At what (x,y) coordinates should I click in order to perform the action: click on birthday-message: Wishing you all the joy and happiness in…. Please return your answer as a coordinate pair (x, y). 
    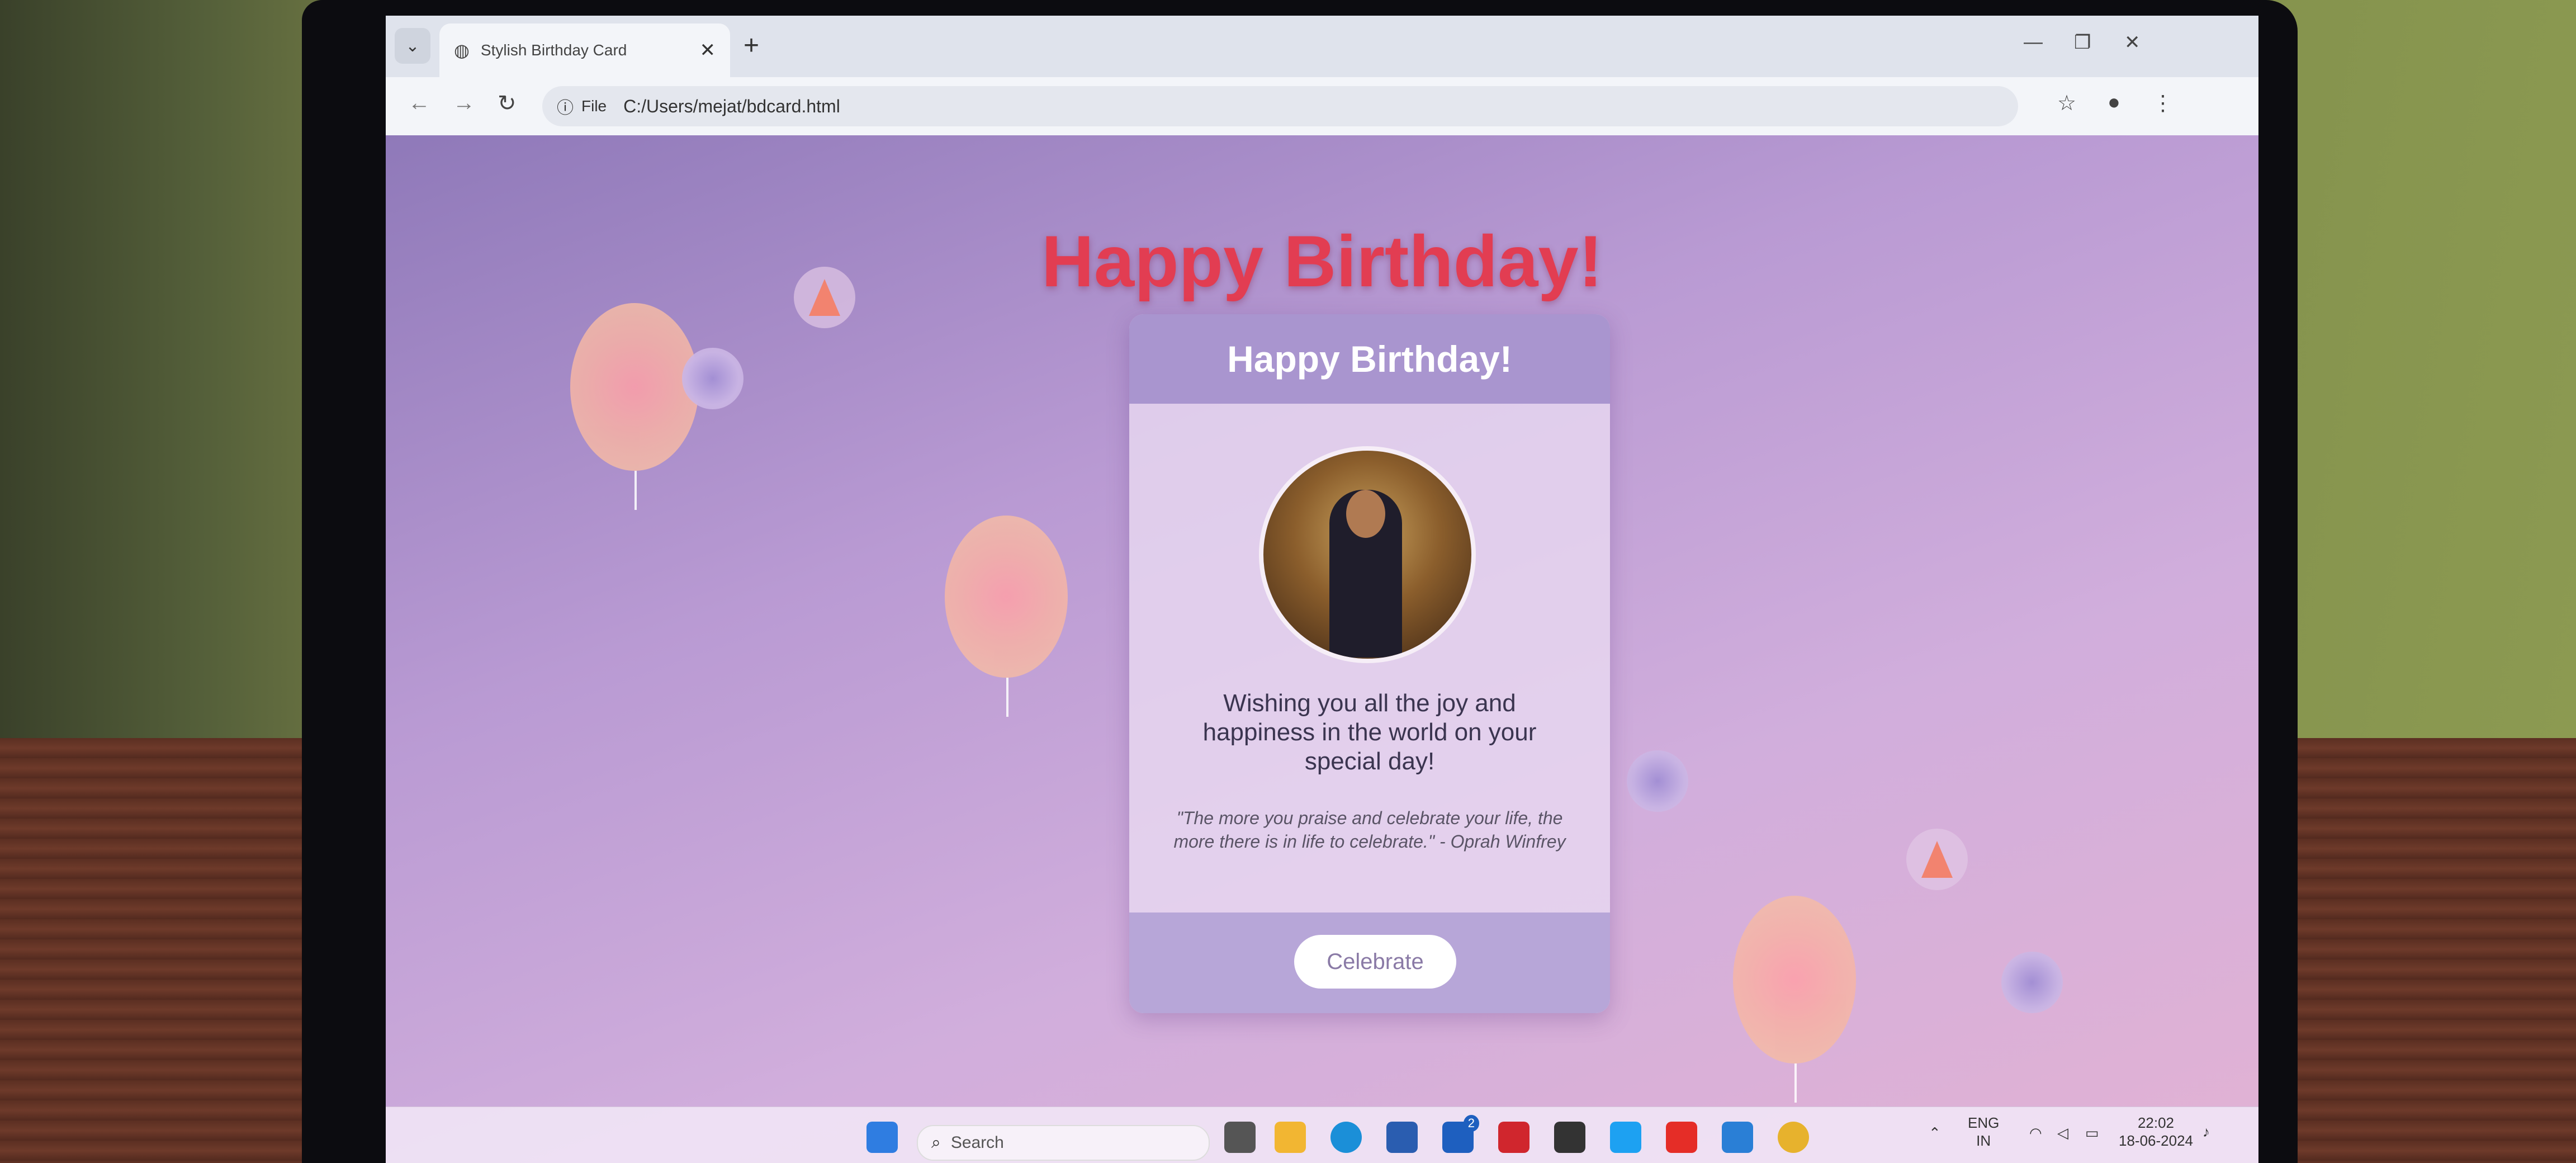
    Looking at the image, I should click on (1369, 732).